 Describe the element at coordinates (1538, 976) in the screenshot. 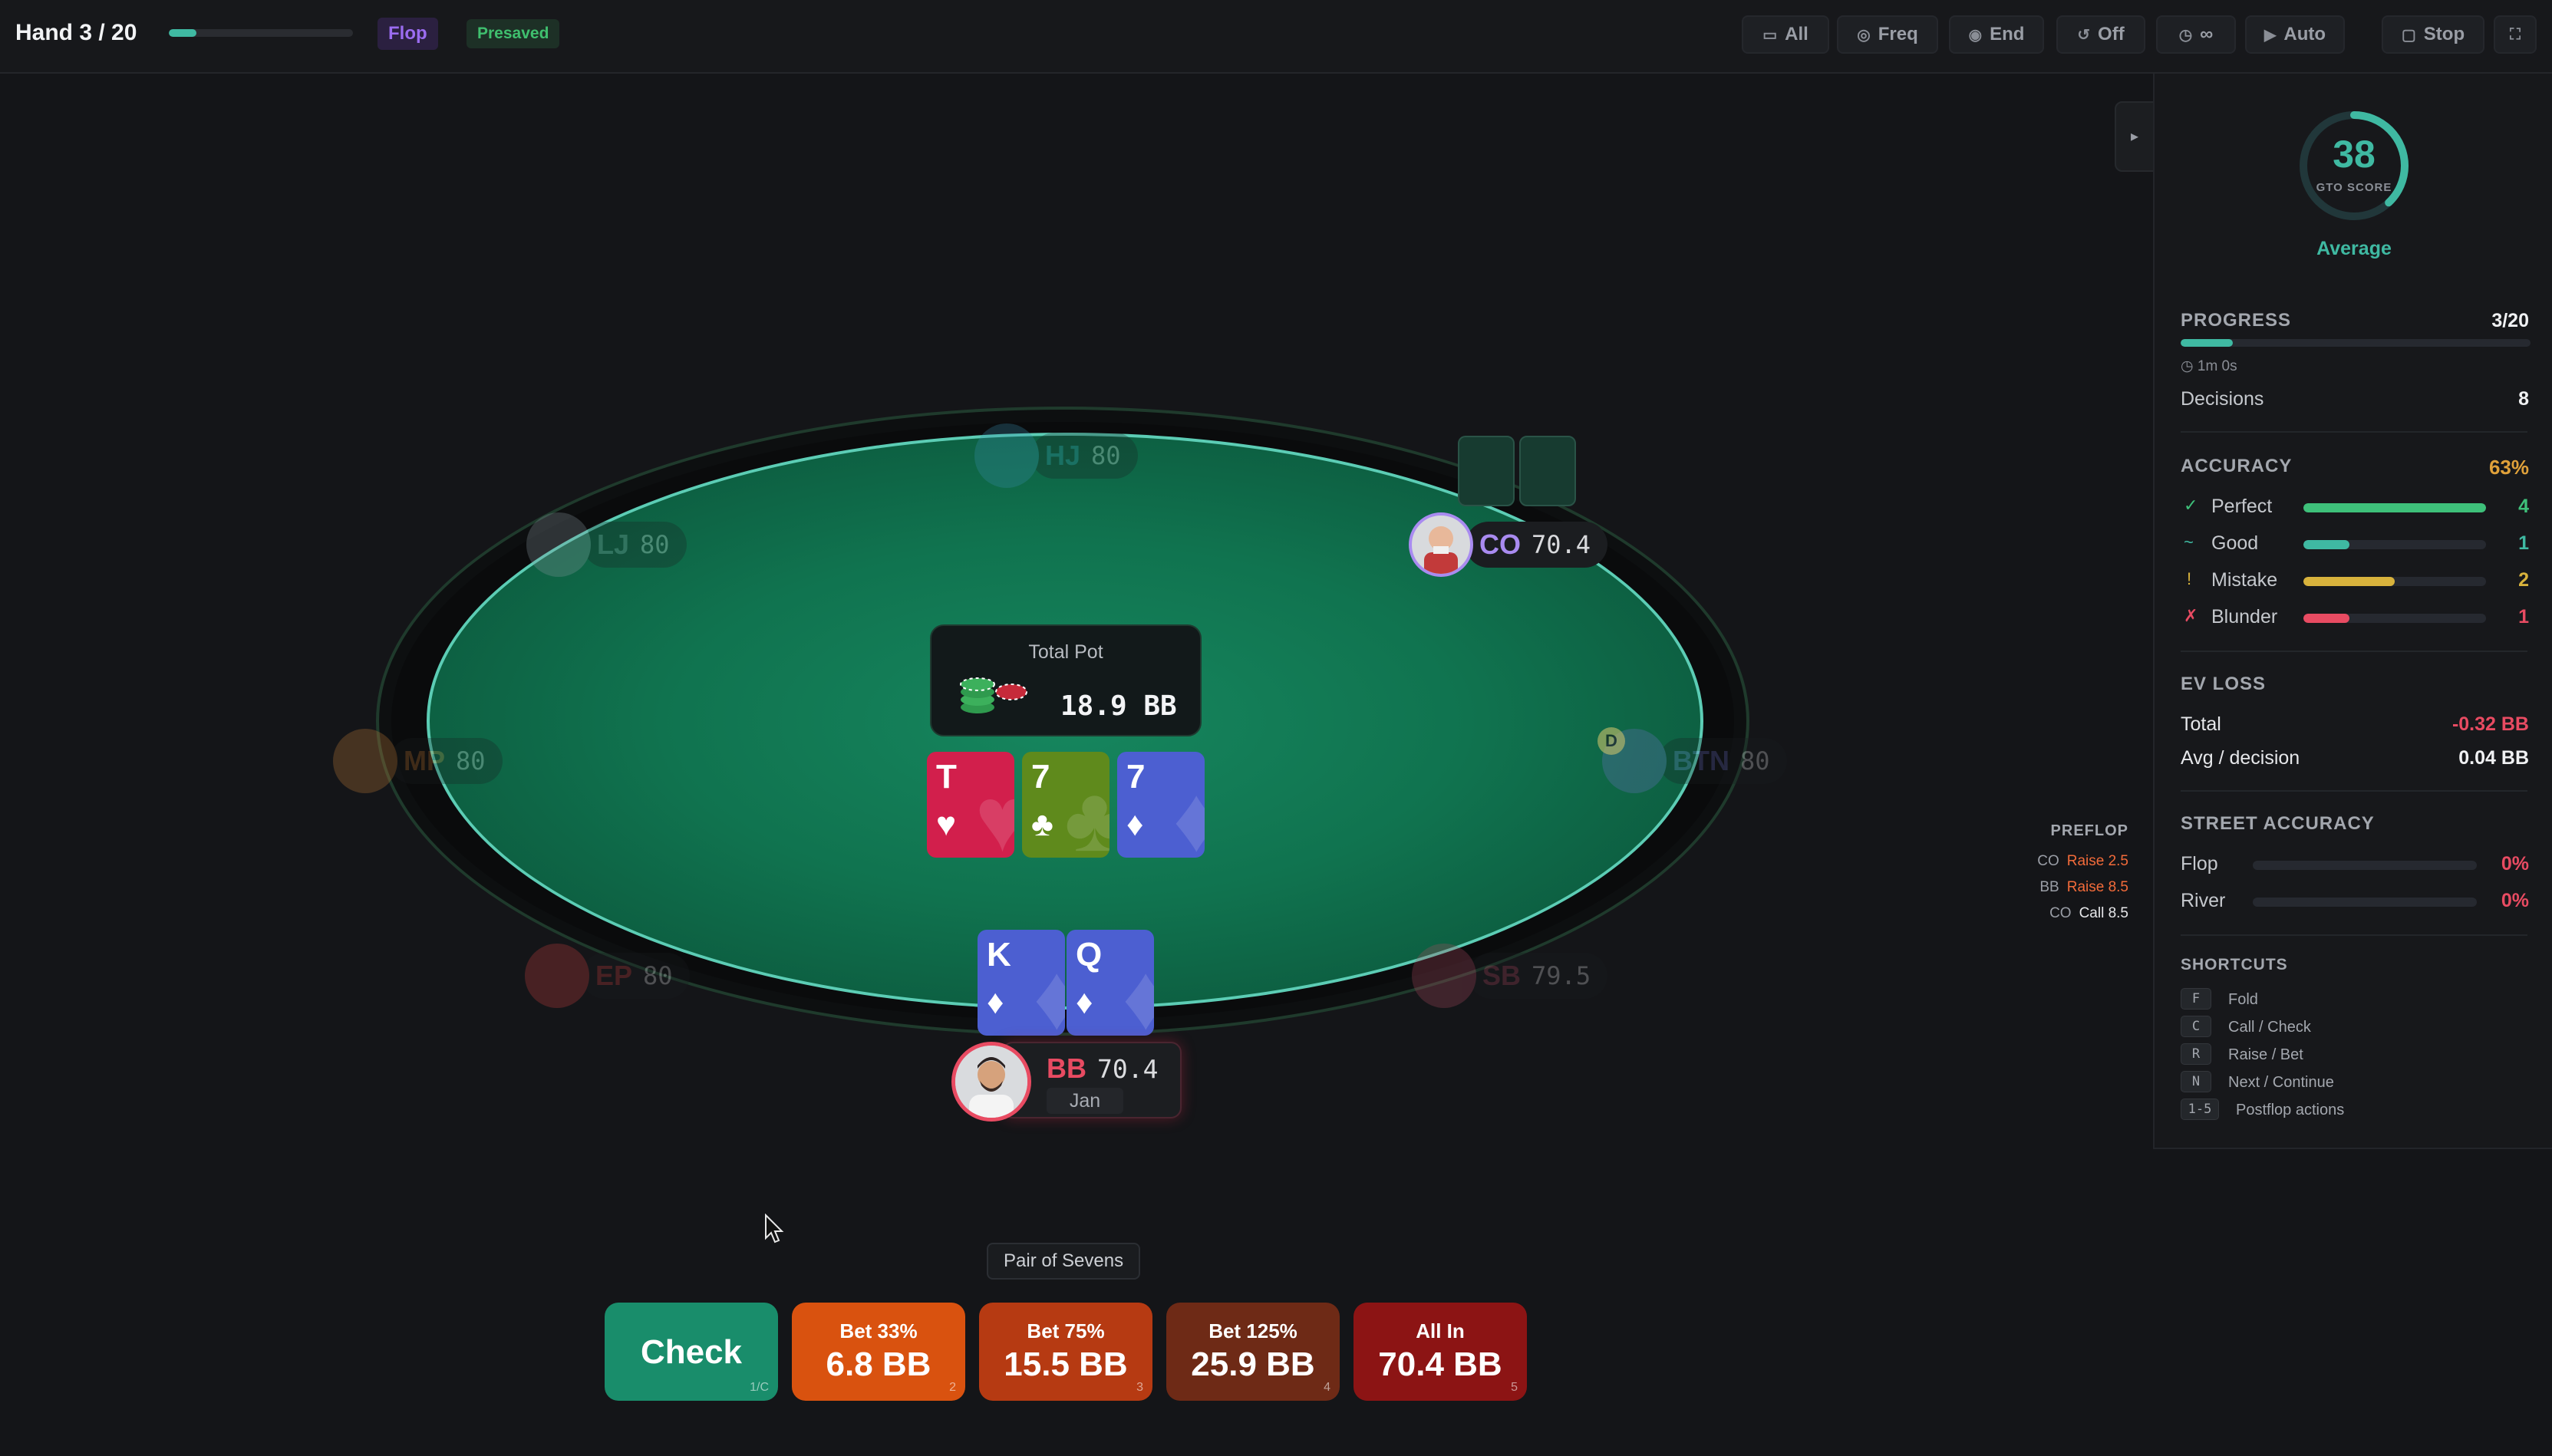

I see `seat-plate: SB 79.5` at that location.